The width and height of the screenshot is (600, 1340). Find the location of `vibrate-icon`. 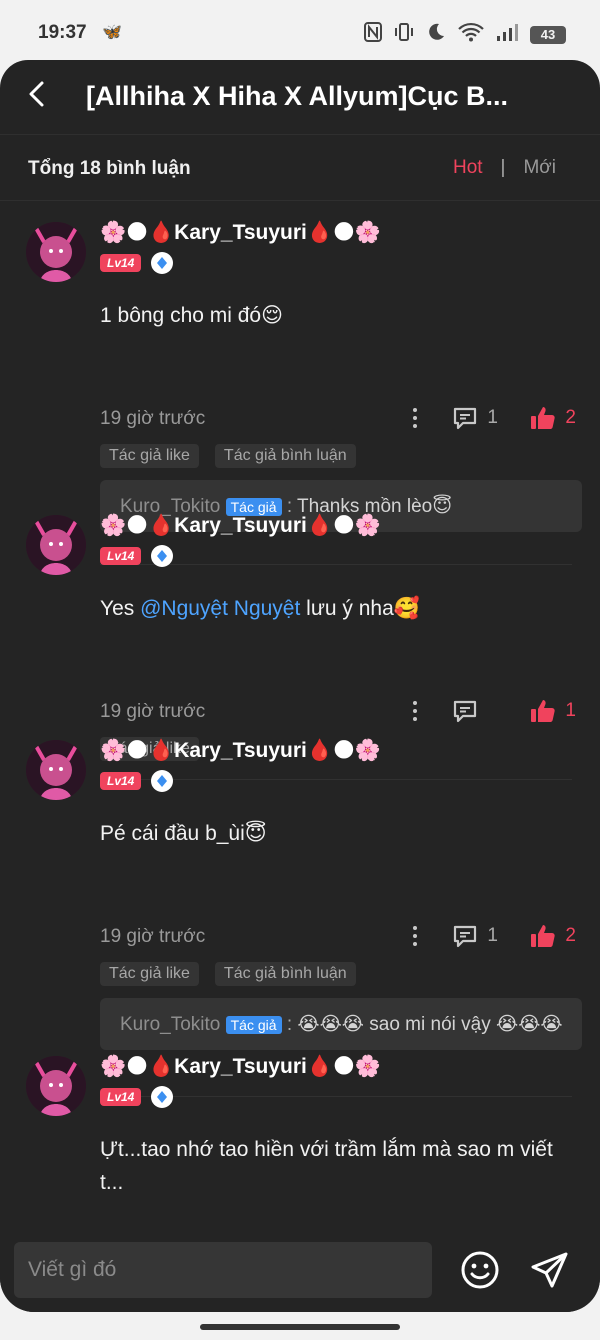

vibrate-icon is located at coordinates (404, 34).